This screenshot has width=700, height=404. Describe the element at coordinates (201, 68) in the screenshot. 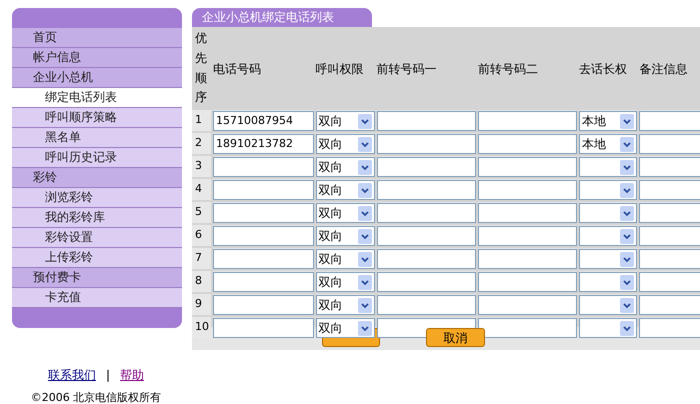

I see `column-header: 优先顺序` at that location.